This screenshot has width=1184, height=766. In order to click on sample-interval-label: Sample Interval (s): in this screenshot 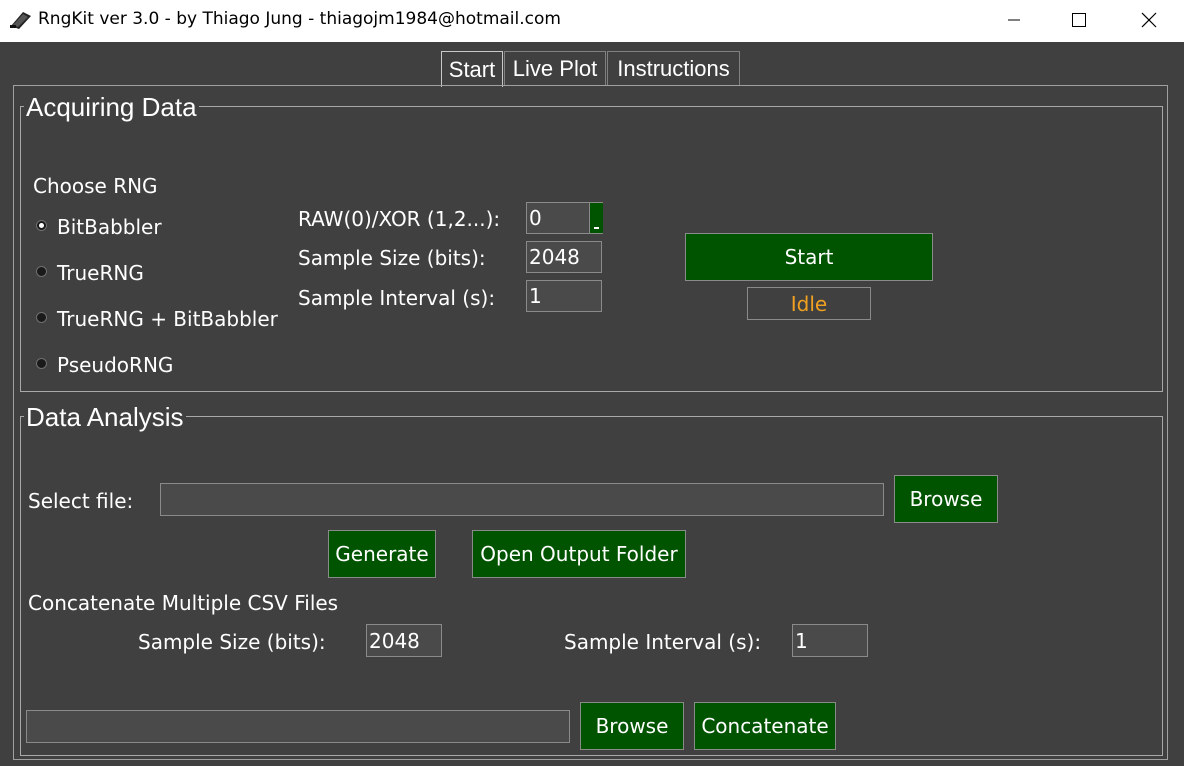, I will do `click(397, 298)`.